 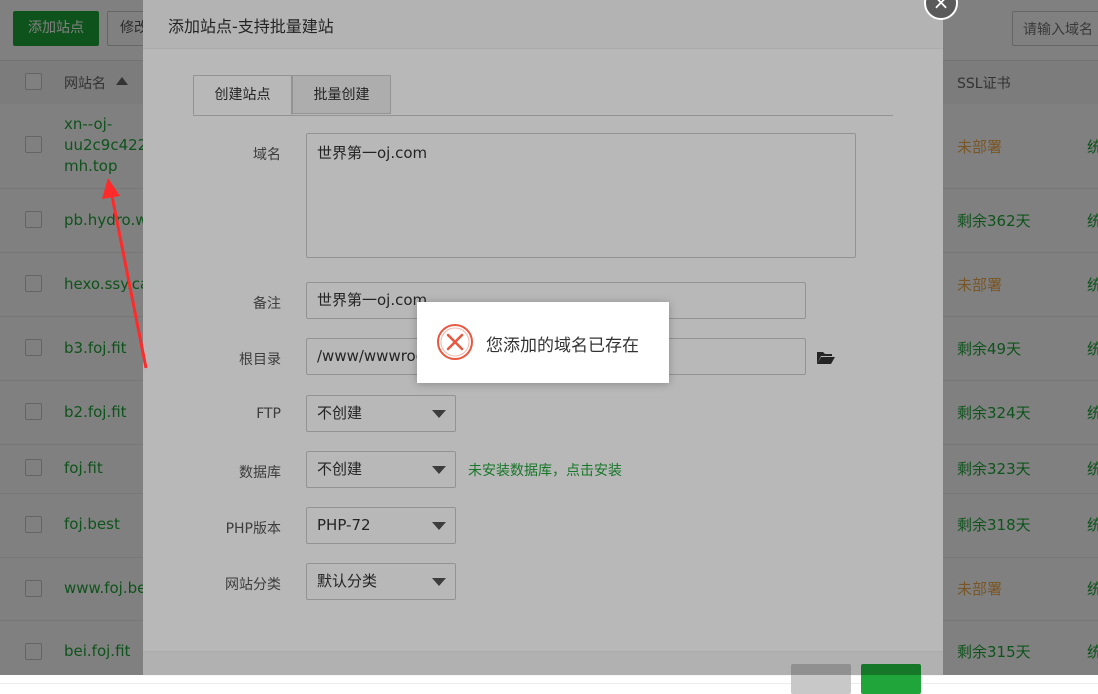 I want to click on error-circle-icon, so click(x=455, y=342).